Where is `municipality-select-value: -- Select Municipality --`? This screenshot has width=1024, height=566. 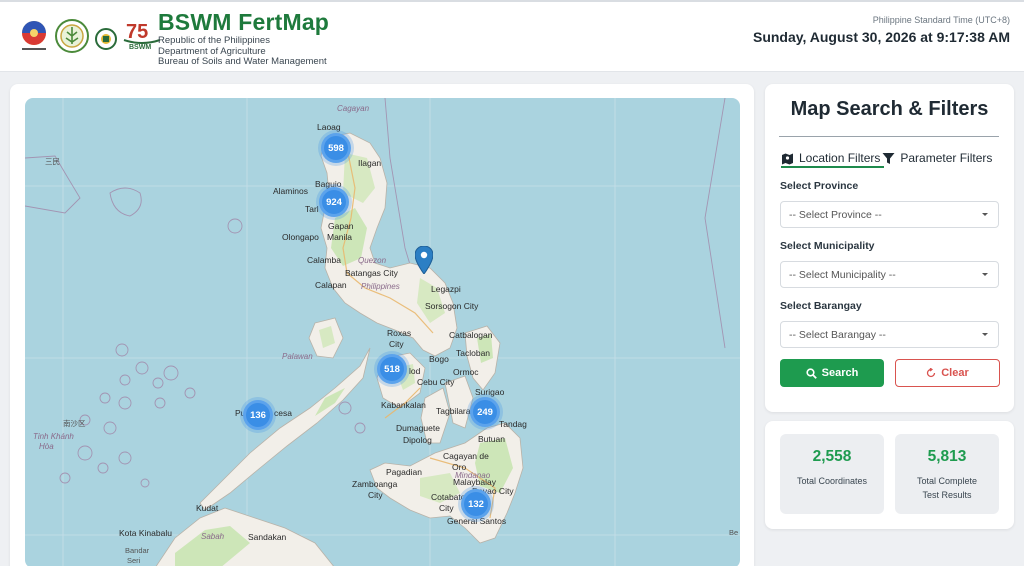 municipality-select-value: -- Select Municipality -- is located at coordinates (842, 274).